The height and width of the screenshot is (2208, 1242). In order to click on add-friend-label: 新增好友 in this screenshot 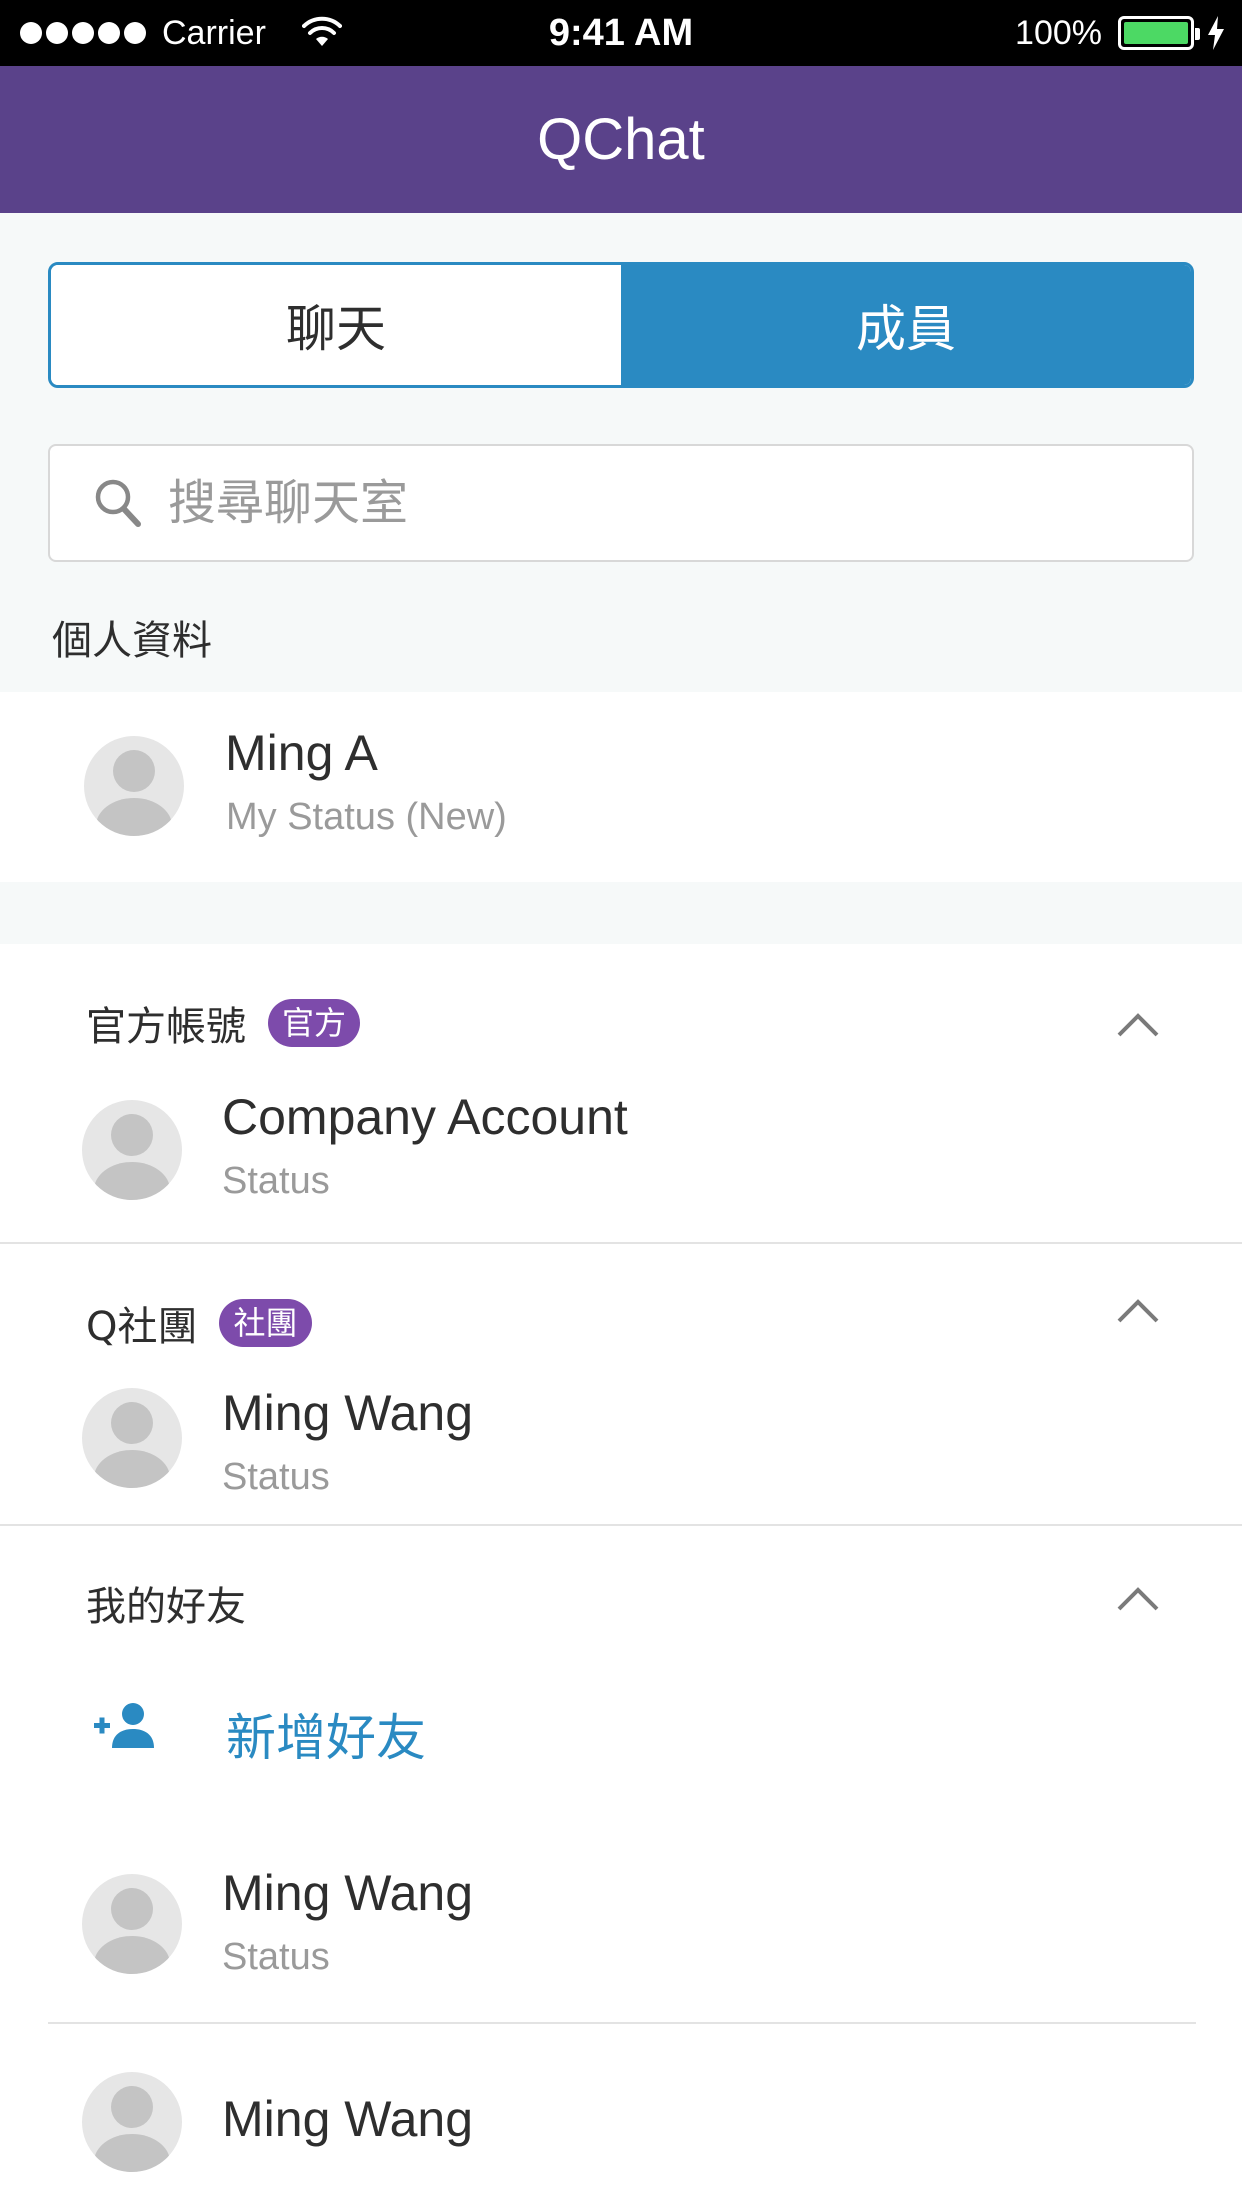, I will do `click(326, 1738)`.